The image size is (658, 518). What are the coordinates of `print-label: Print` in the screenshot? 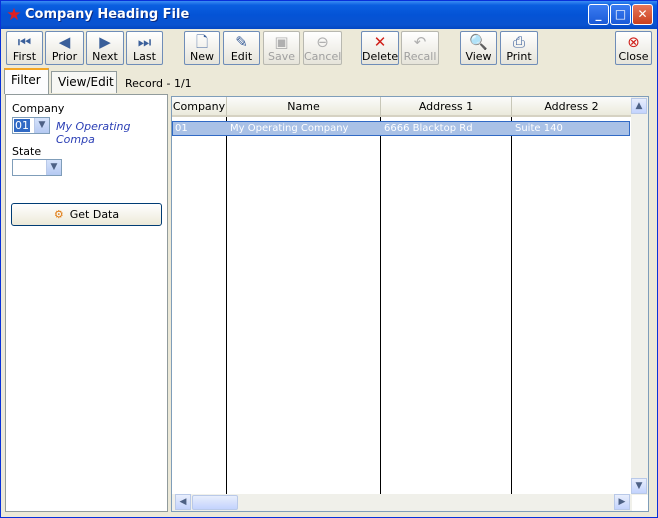 It's located at (519, 56).